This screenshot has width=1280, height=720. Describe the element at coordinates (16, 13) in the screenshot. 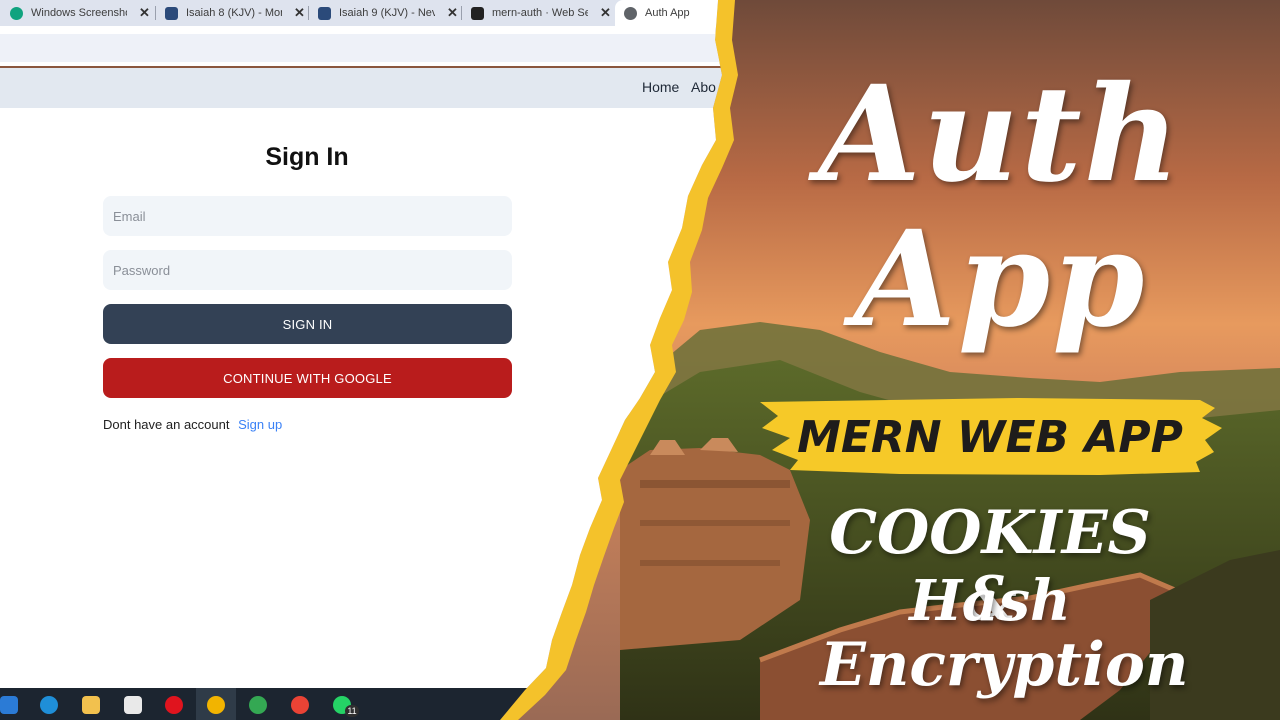

I see `chatgpt-icon` at that location.